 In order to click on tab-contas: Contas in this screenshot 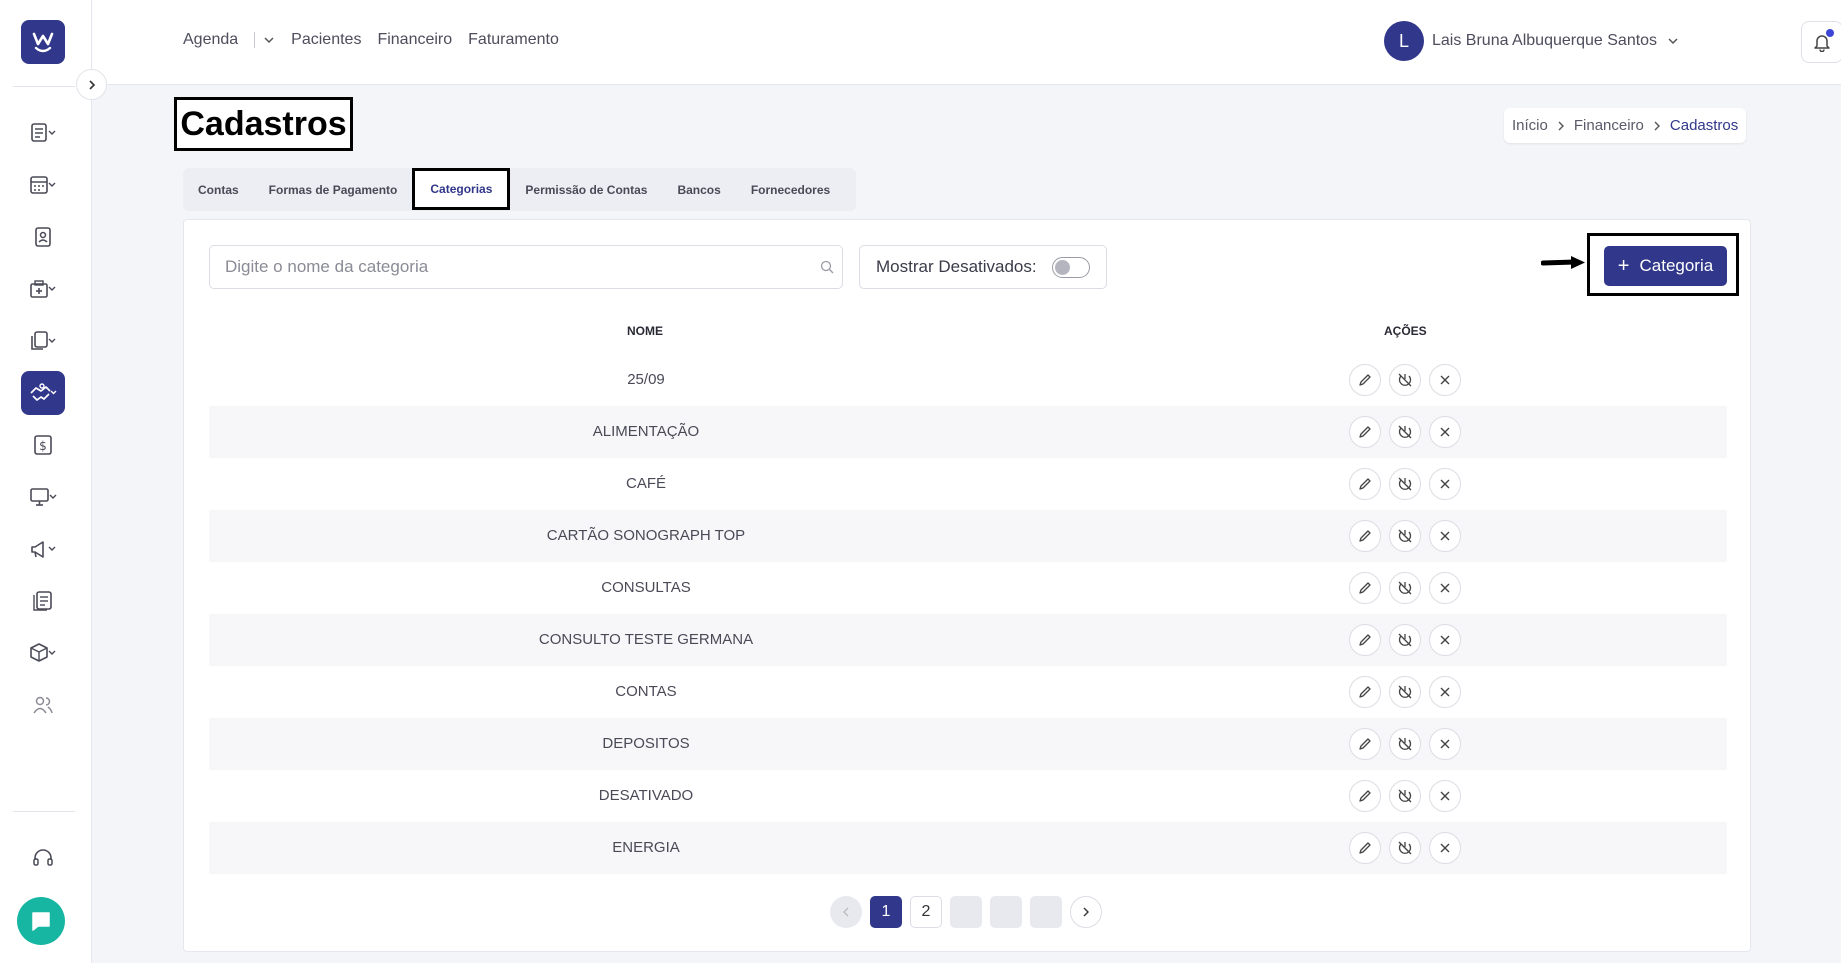, I will do `click(218, 189)`.